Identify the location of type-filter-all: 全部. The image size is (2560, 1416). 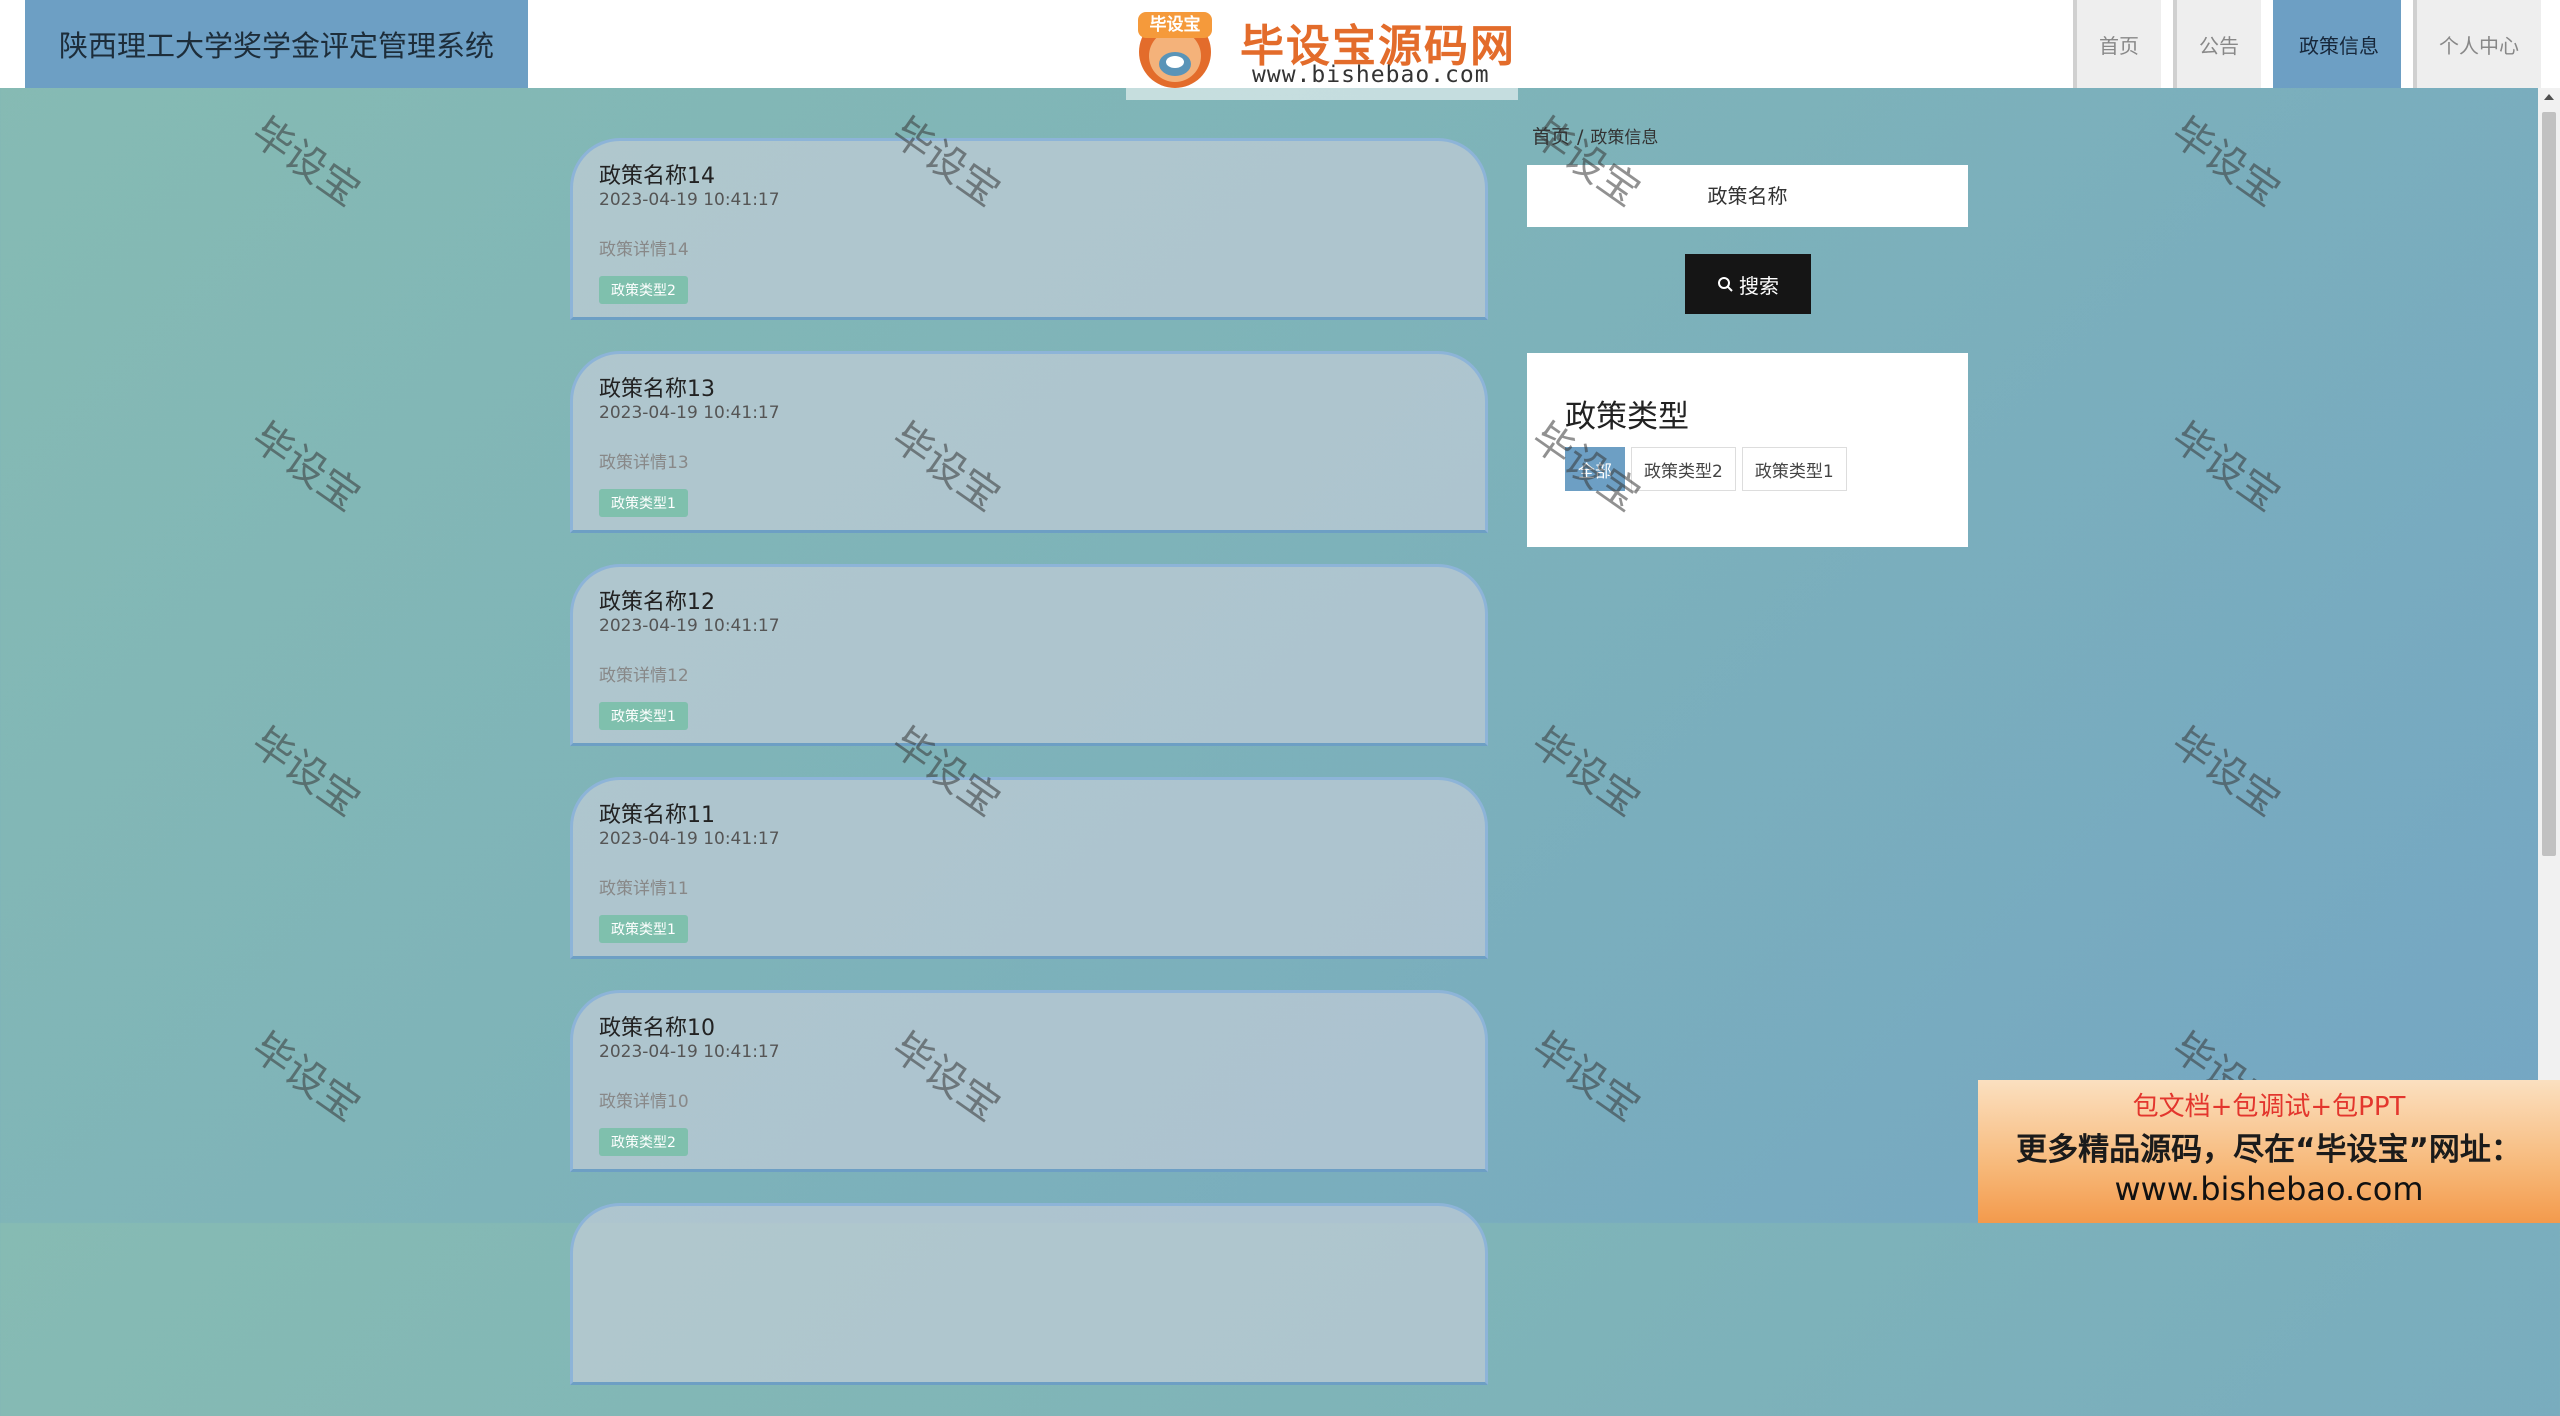
(1595, 469).